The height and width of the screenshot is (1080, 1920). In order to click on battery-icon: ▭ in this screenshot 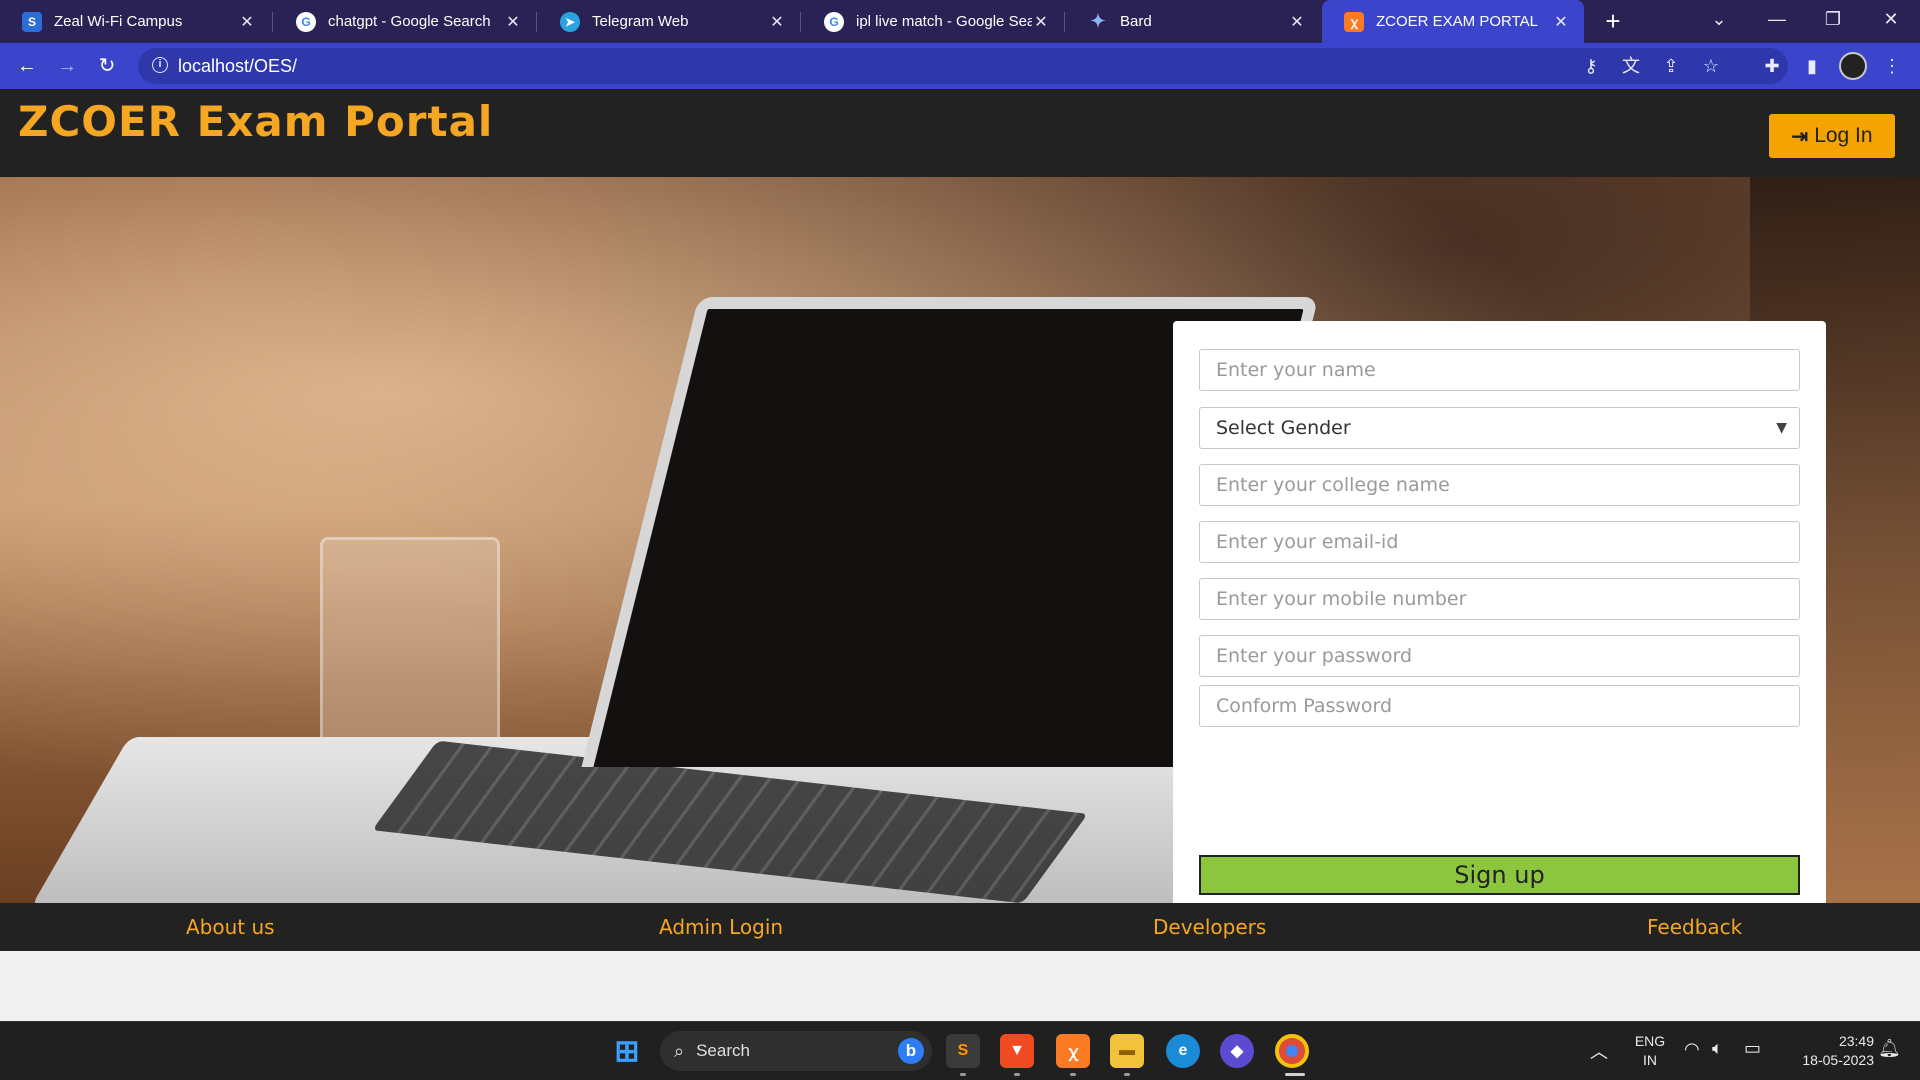, I will do `click(1752, 1048)`.